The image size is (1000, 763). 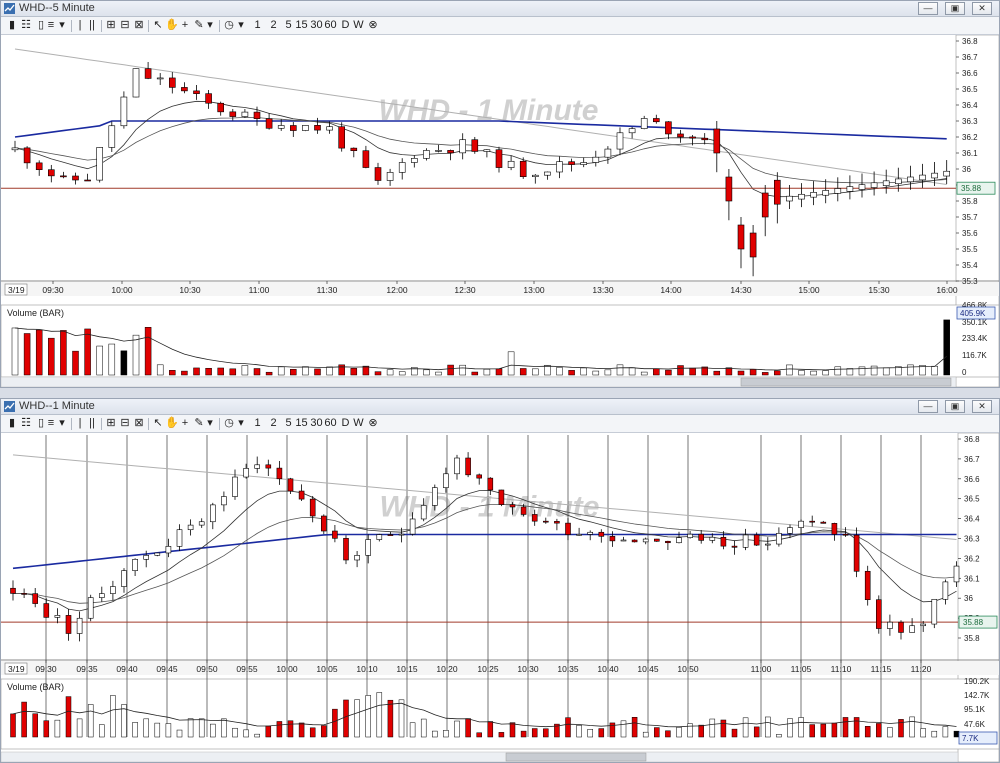 What do you see at coordinates (219, 26) in the screenshot?
I see `toolbar-separator` at bounding box center [219, 26].